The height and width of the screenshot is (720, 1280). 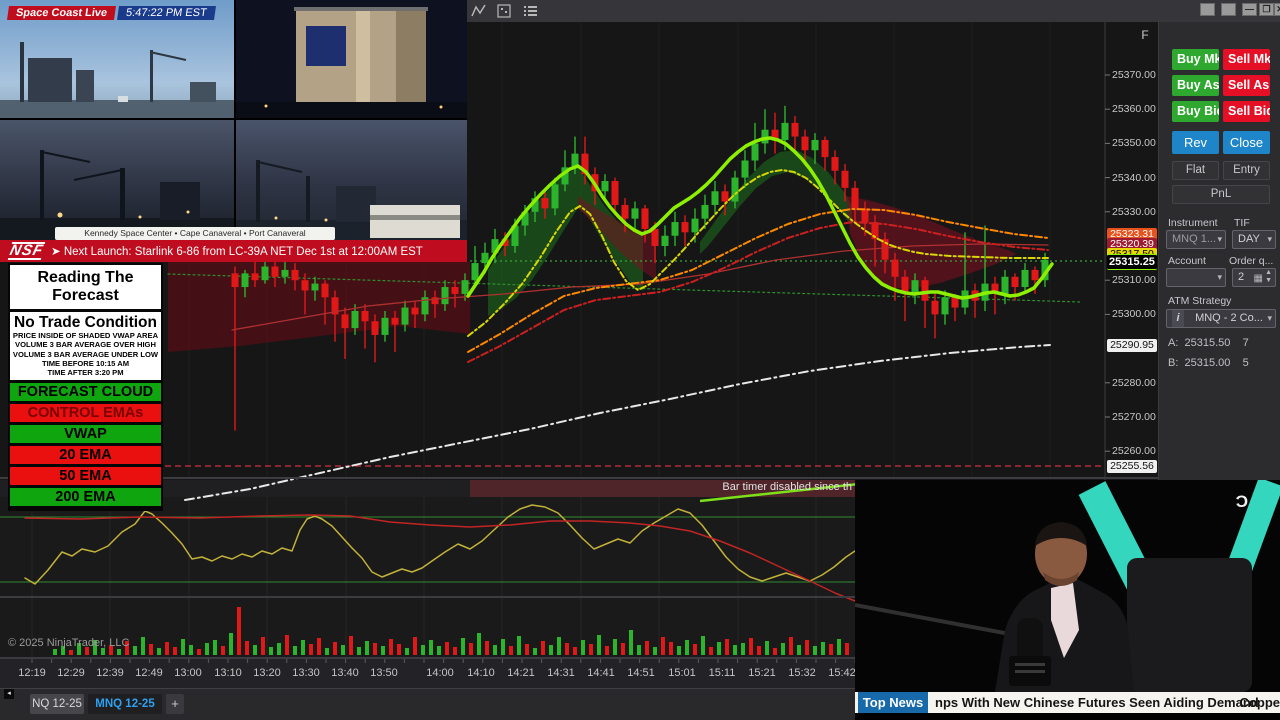 I want to click on instrument-select: MNQ 1... ▾, so click(x=1196, y=239).